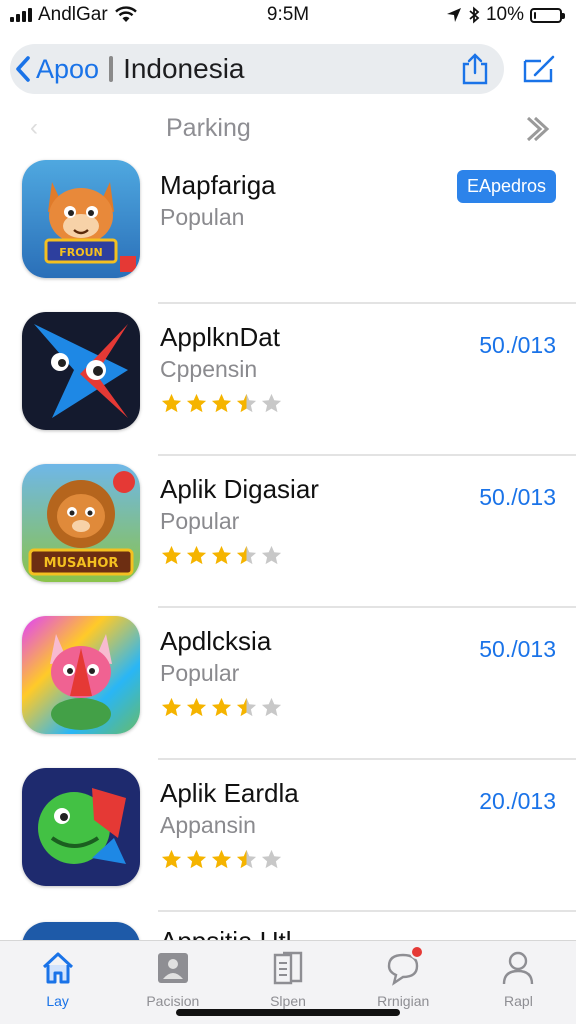 The height and width of the screenshot is (1024, 576). I want to click on app-name: Appsitia Utl, so click(226, 933).